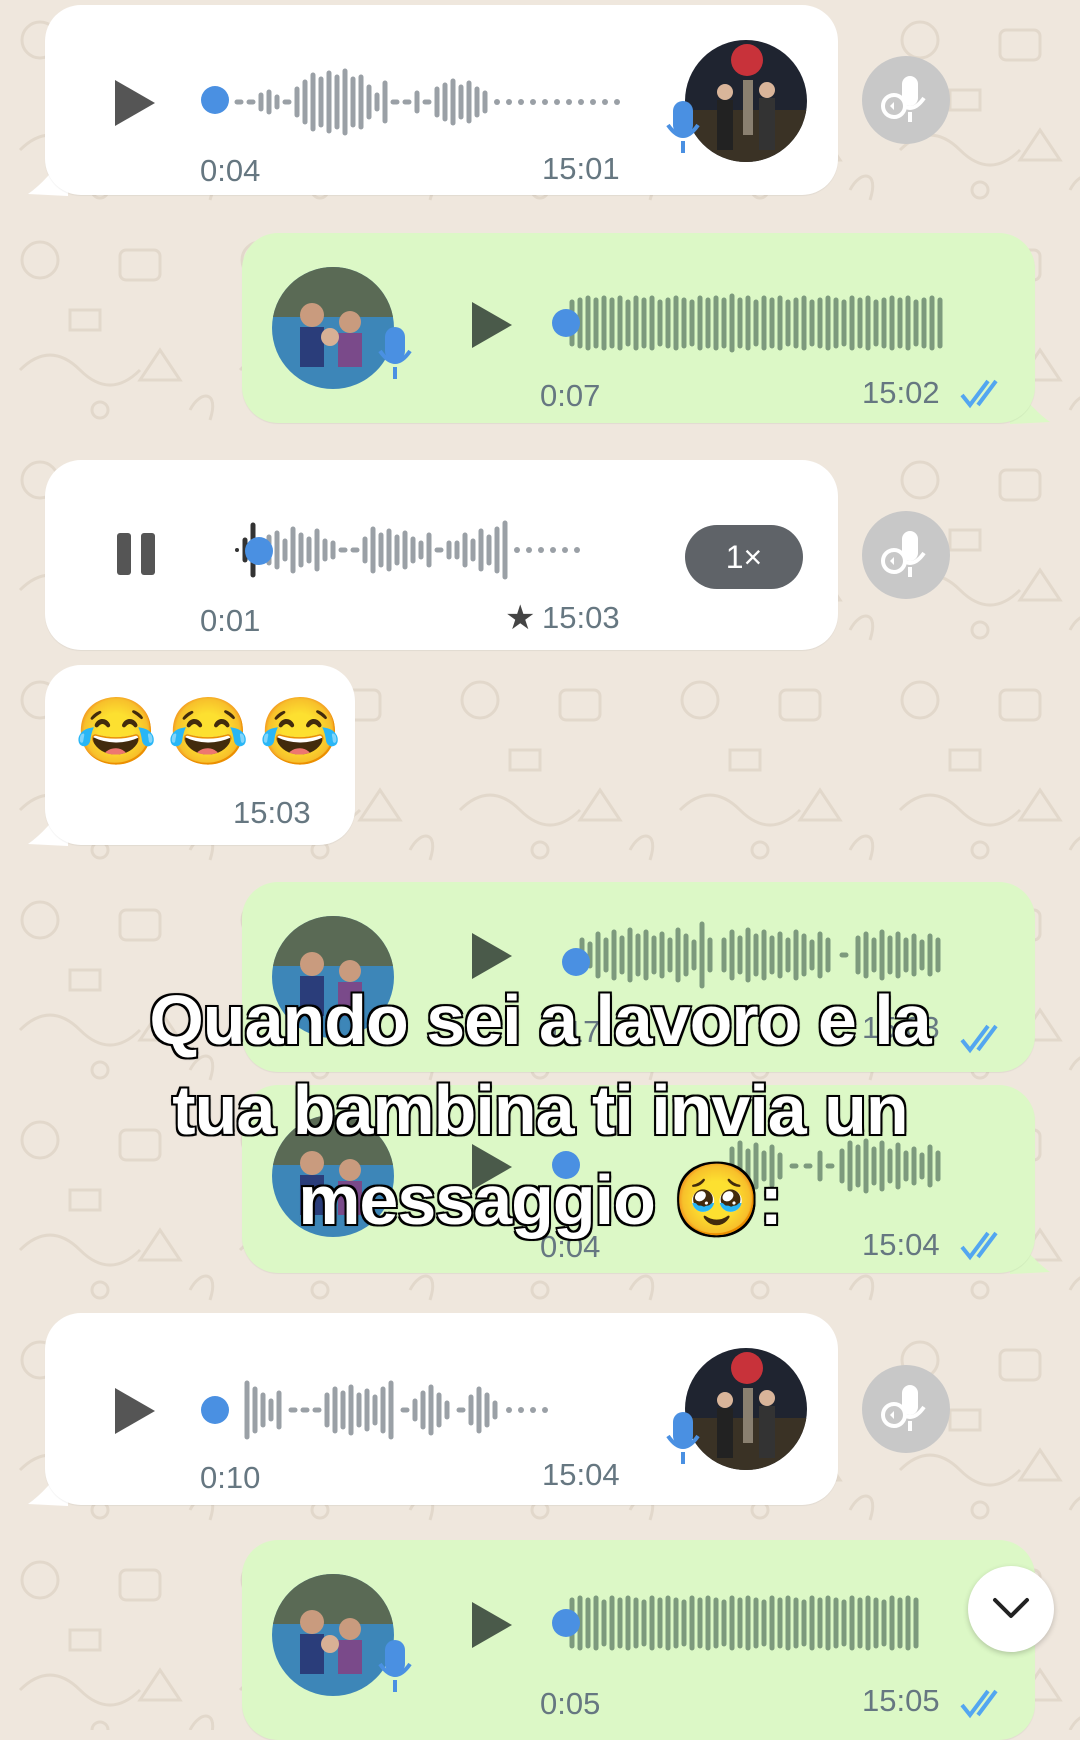  I want to click on caption-line: tua bambina ti invia un, so click(540, 1110).